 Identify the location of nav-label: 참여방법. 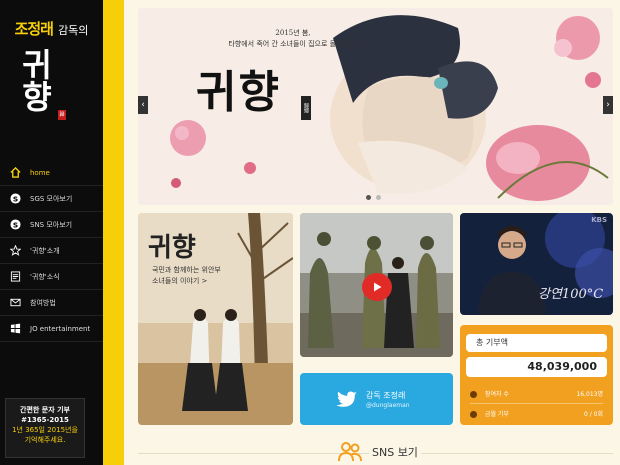
(43, 302).